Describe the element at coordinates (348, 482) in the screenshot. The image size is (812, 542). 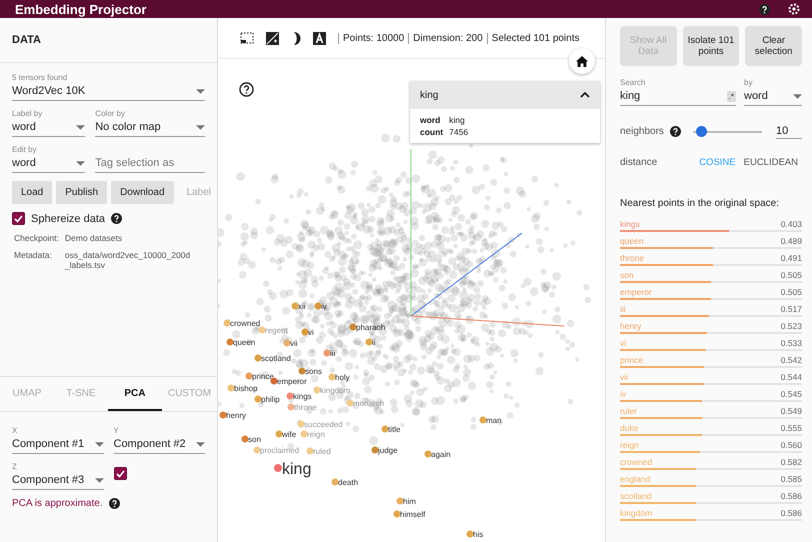
I see `point-label: death` at that location.